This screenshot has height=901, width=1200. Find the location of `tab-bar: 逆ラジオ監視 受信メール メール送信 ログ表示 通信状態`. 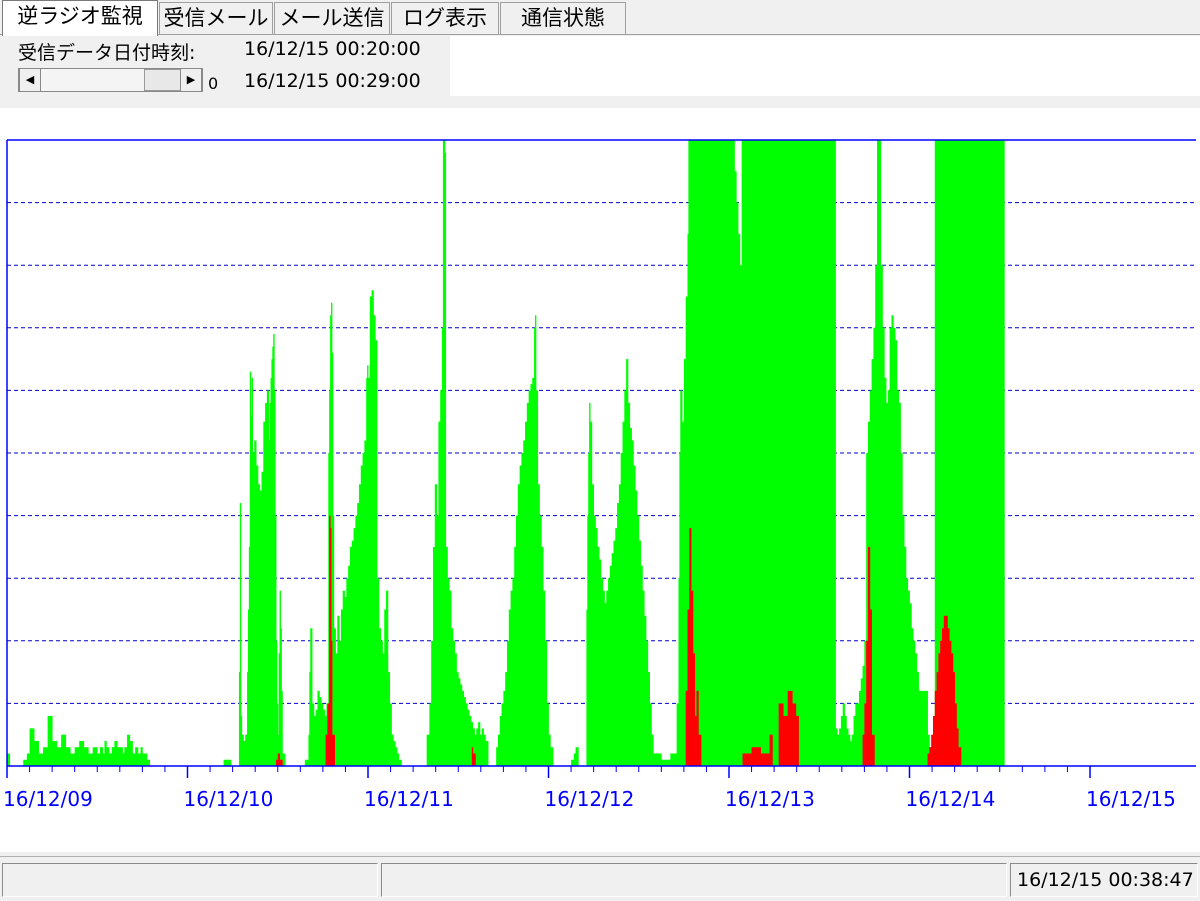

tab-bar: 逆ラジオ監視 受信メール メール送信 ログ表示 通信状態 is located at coordinates (600, 18).